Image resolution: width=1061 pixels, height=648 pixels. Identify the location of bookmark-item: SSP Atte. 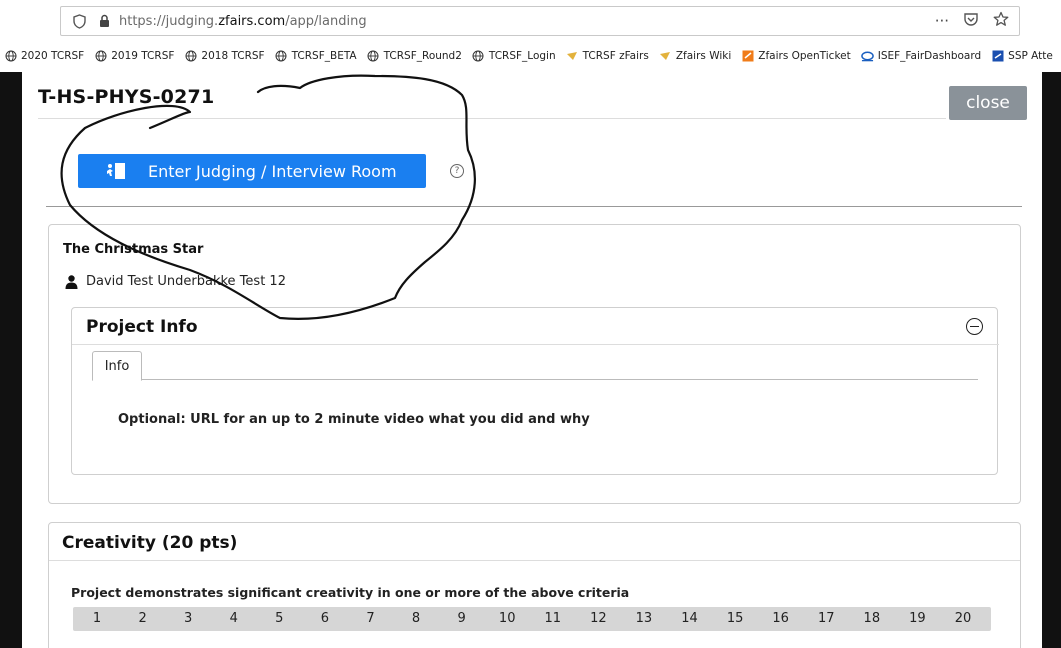
(1022, 56).